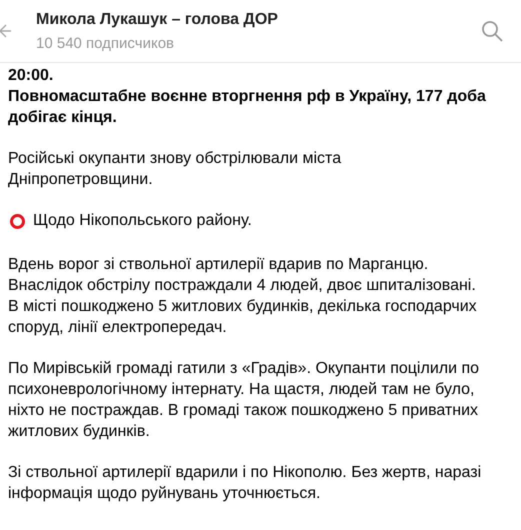 The image size is (521, 530). What do you see at coordinates (17, 221) in the screenshot?
I see `ring-icon` at bounding box center [17, 221].